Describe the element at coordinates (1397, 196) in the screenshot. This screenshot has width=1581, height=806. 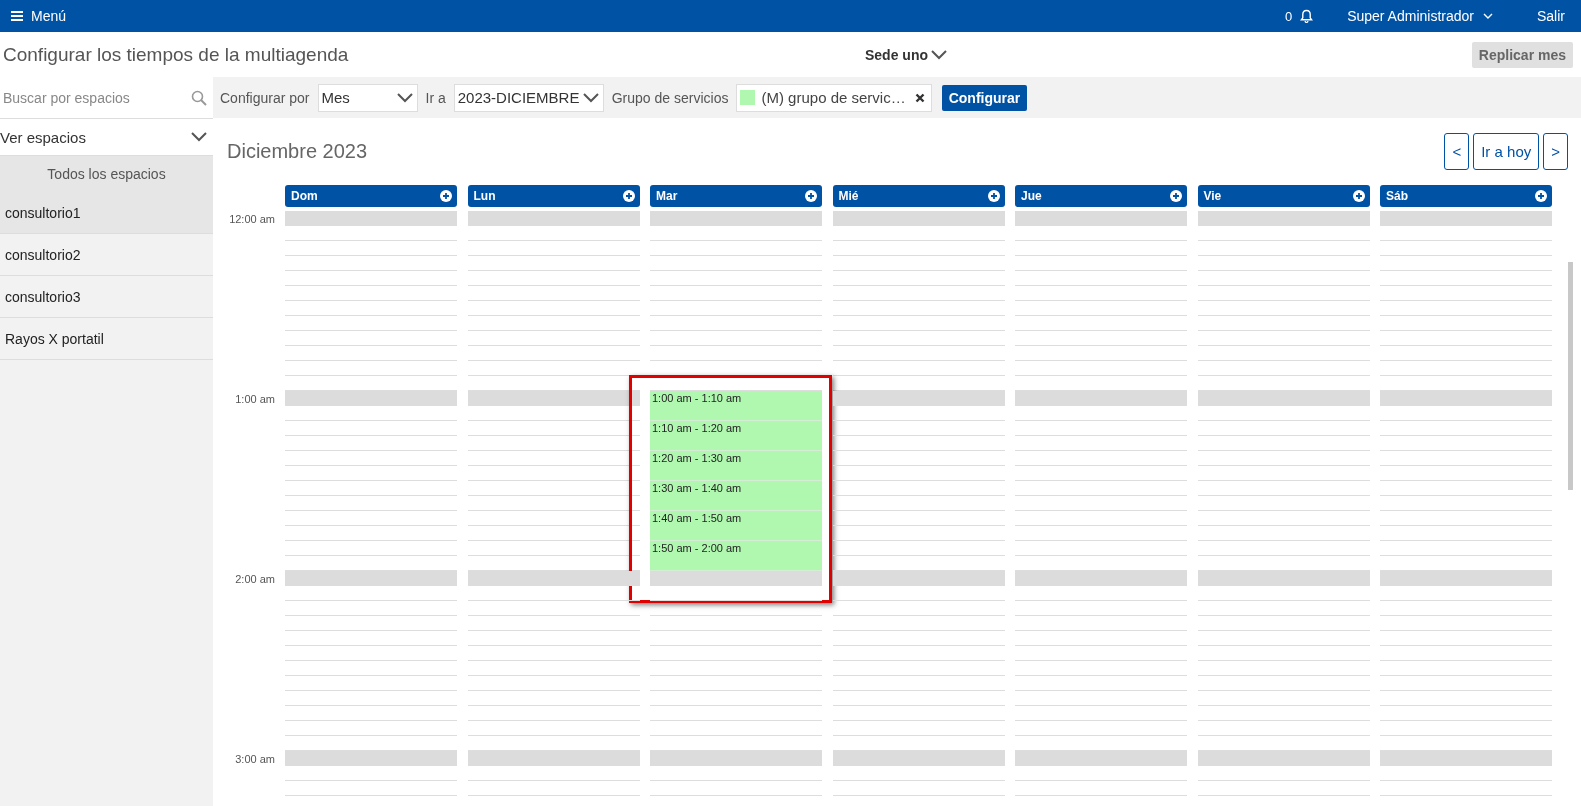
I see `day-label: Sáb` at that location.